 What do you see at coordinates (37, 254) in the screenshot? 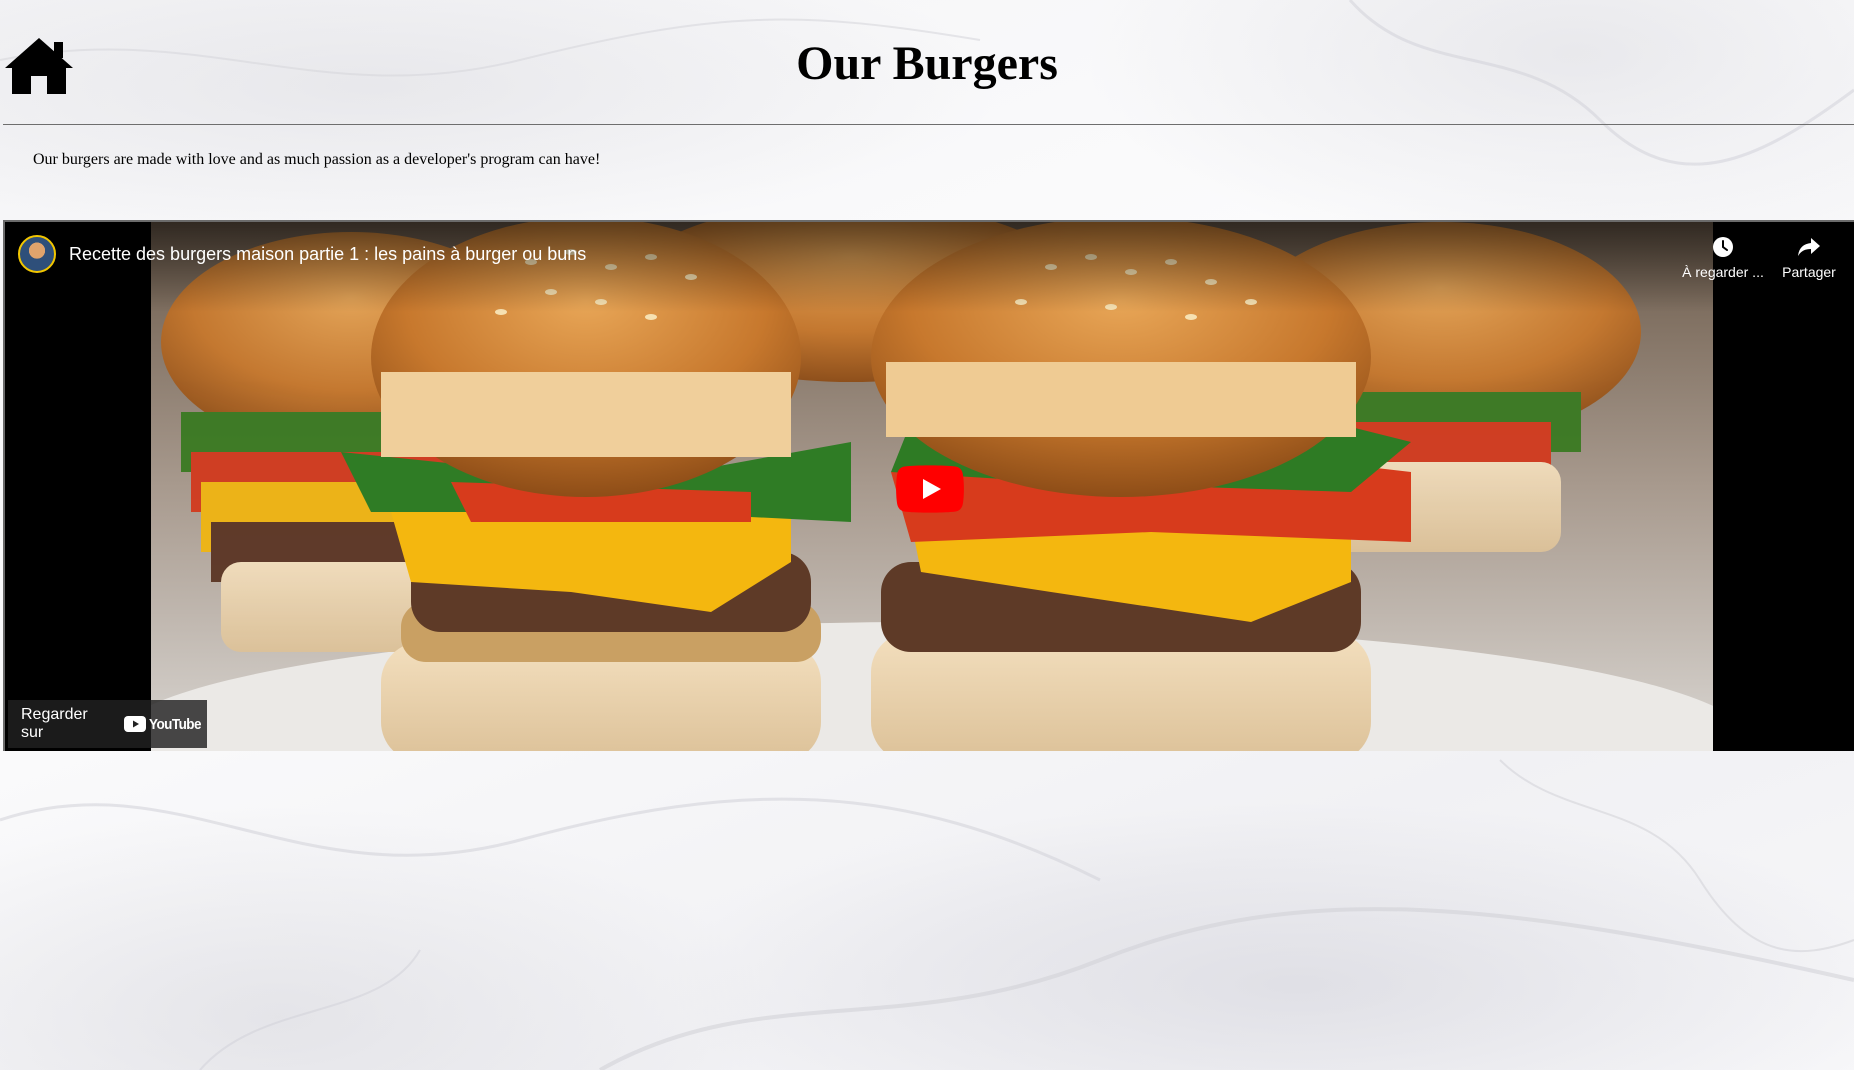
I see `channel-avatar` at bounding box center [37, 254].